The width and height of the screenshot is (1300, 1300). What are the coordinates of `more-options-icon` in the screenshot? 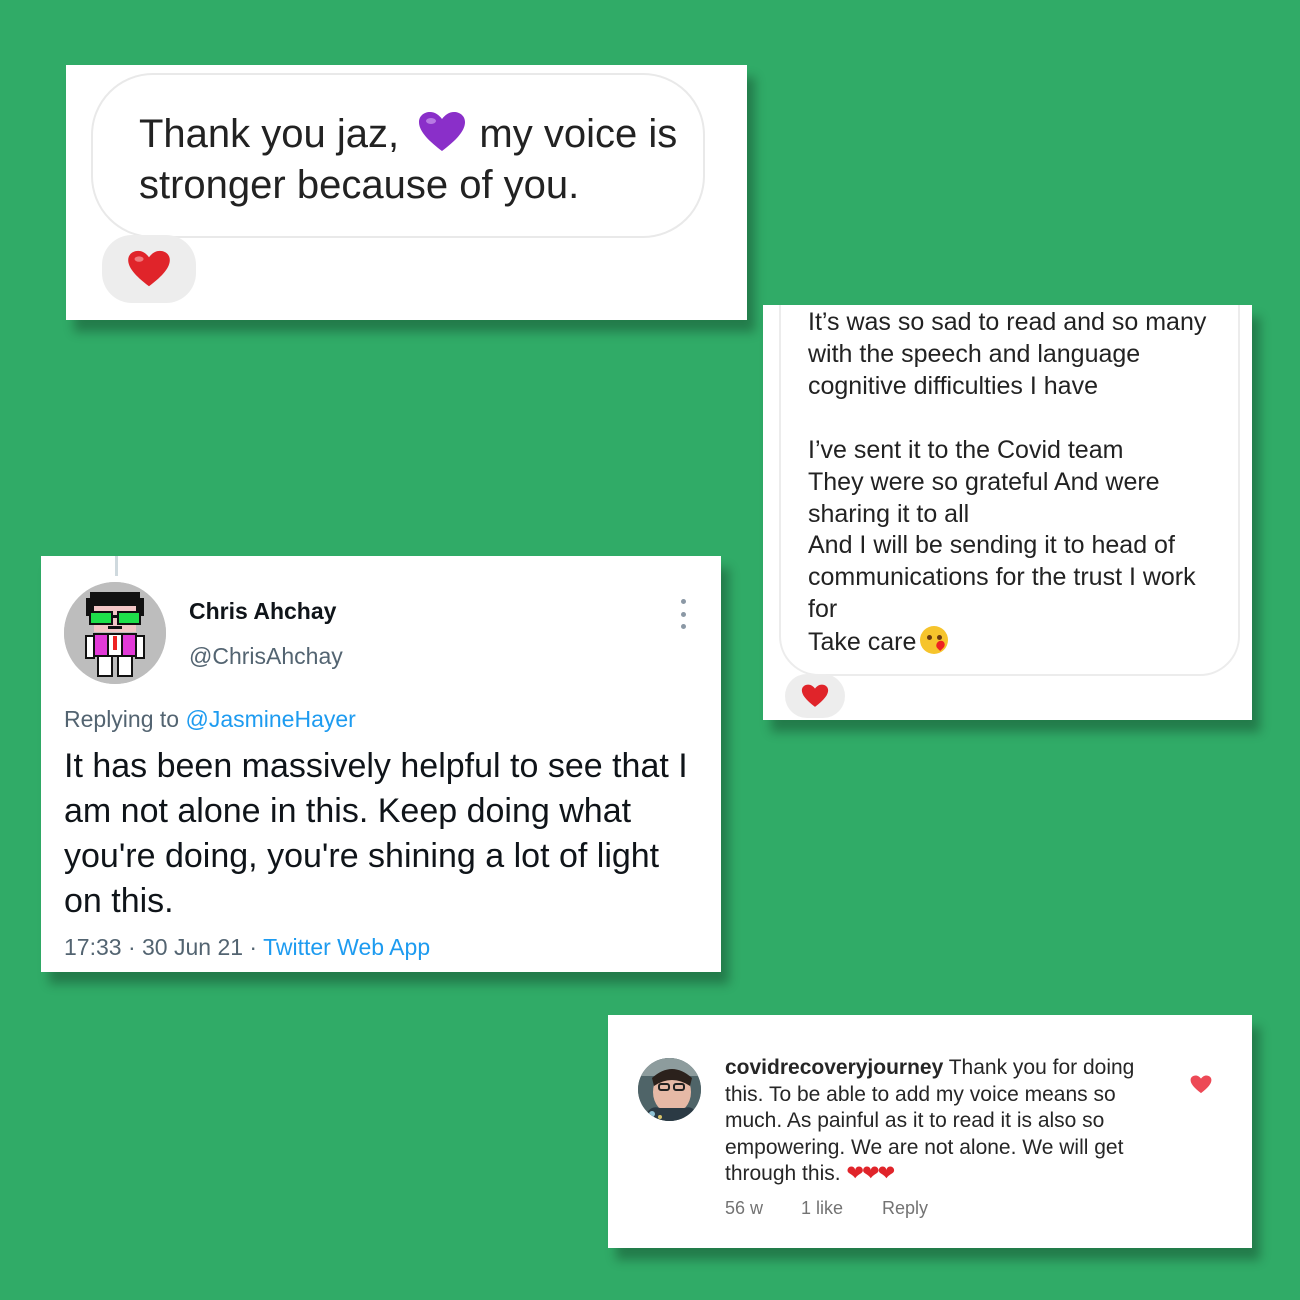 It's located at (683, 614).